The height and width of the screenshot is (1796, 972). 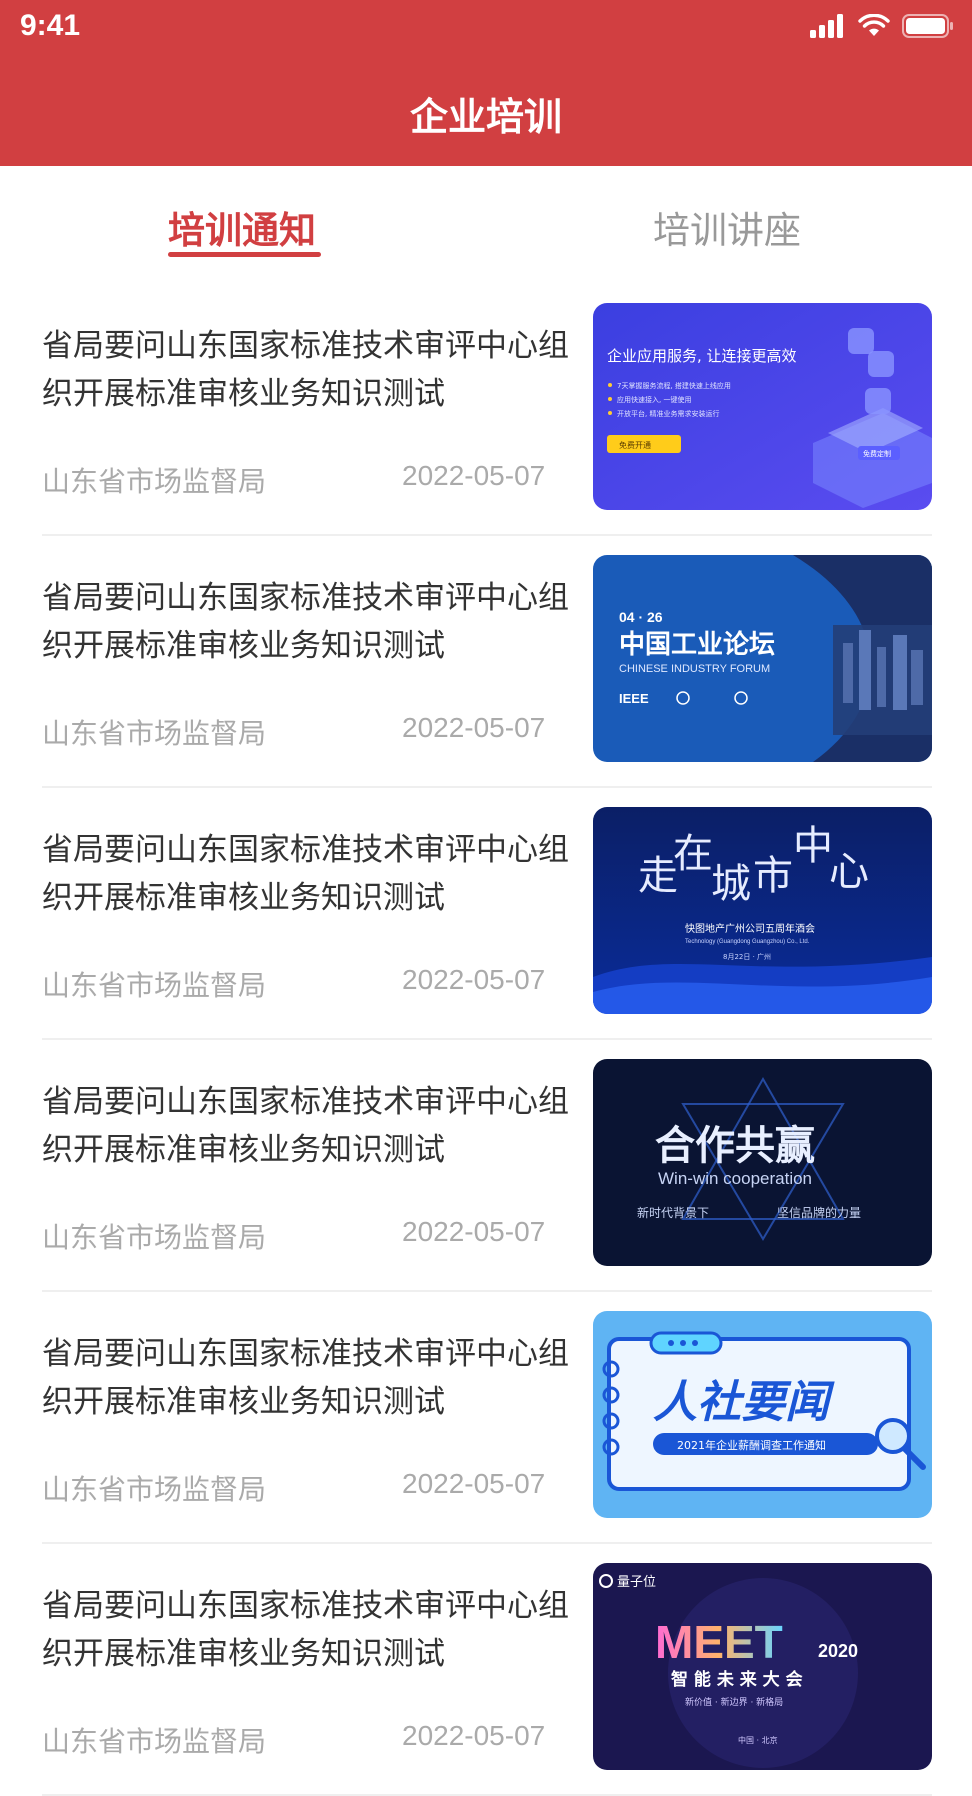 I want to click on thumb-headline: 中国工业论坛, so click(x=697, y=645).